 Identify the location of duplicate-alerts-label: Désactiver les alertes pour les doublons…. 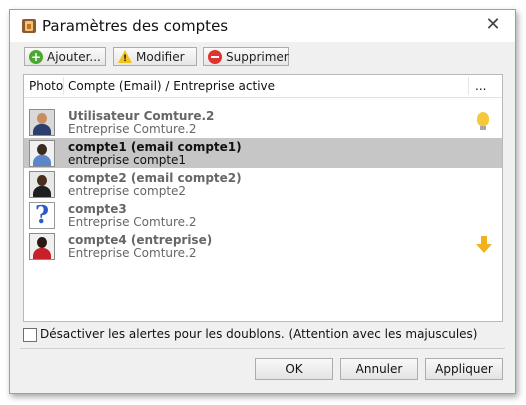
(259, 334).